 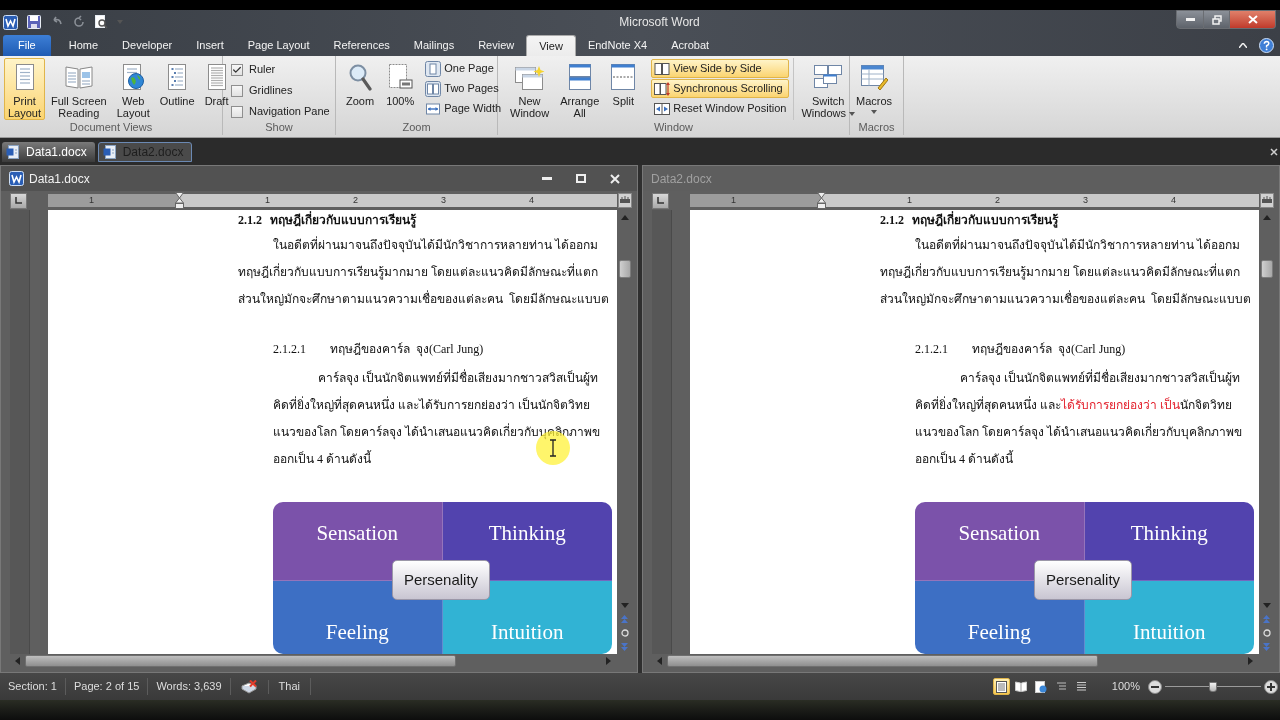 What do you see at coordinates (400, 76) in the screenshot?
I see `page-zoom-icon` at bounding box center [400, 76].